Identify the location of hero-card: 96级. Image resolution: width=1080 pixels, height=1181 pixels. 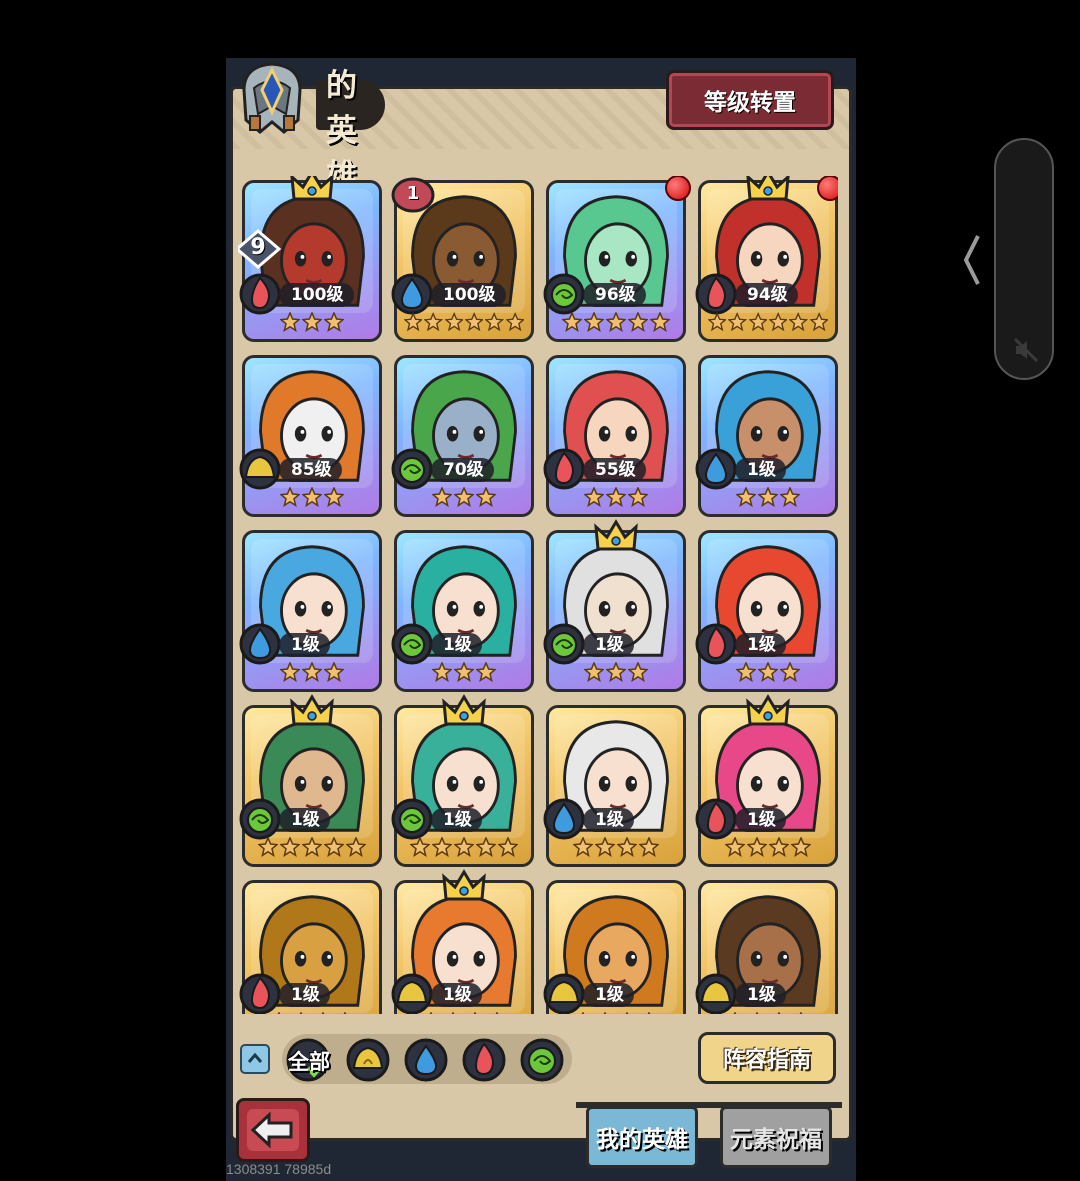
(617, 259).